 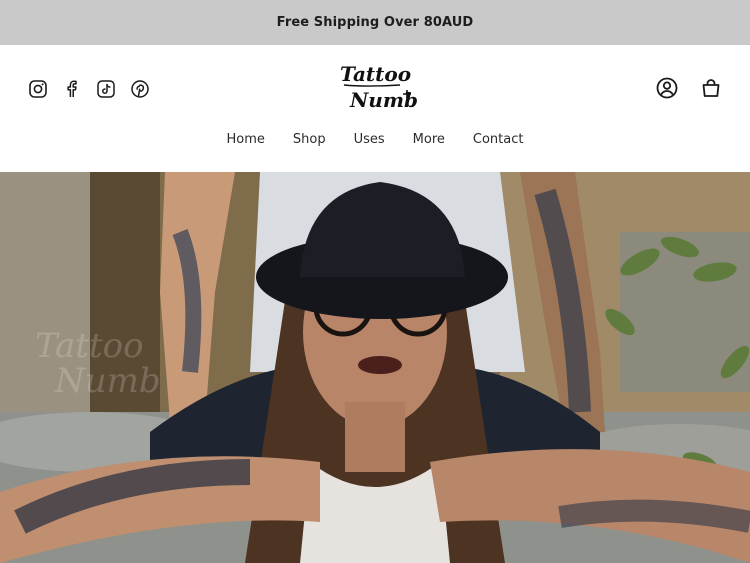 I want to click on tiktok-link, so click(x=106, y=89).